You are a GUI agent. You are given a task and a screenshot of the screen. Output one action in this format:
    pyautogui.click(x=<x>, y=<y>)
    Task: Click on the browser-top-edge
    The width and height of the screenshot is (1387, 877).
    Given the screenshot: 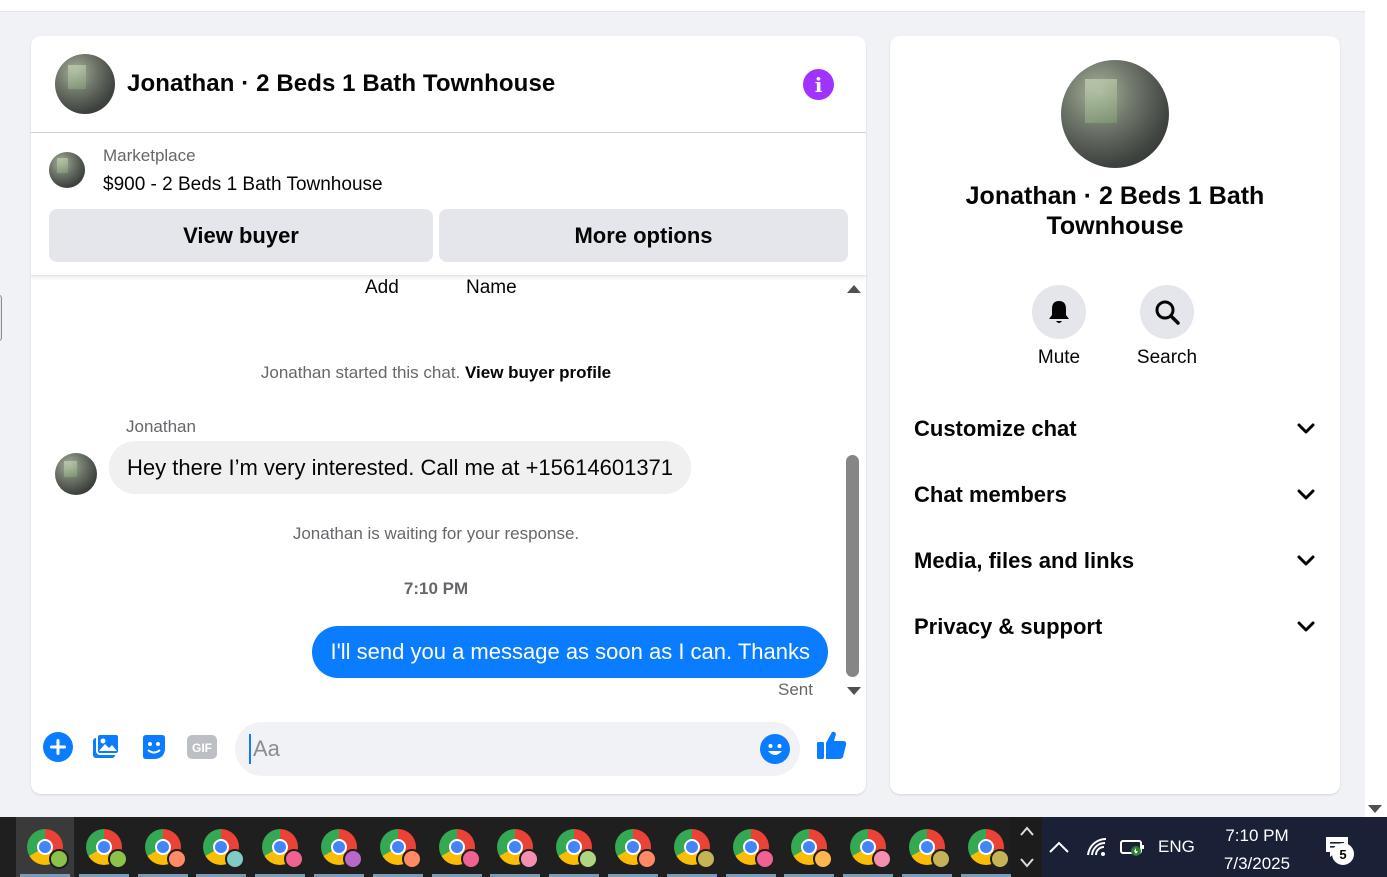 What is the action you would take?
    pyautogui.click(x=682, y=6)
    